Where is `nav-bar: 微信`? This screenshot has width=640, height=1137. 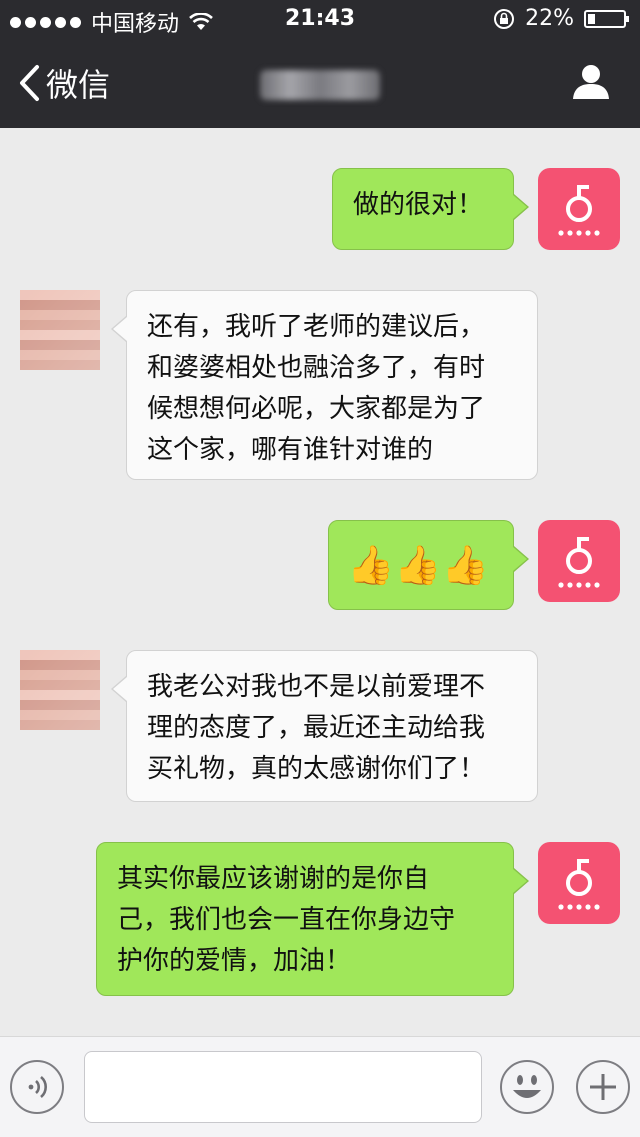 nav-bar: 微信 is located at coordinates (320, 84).